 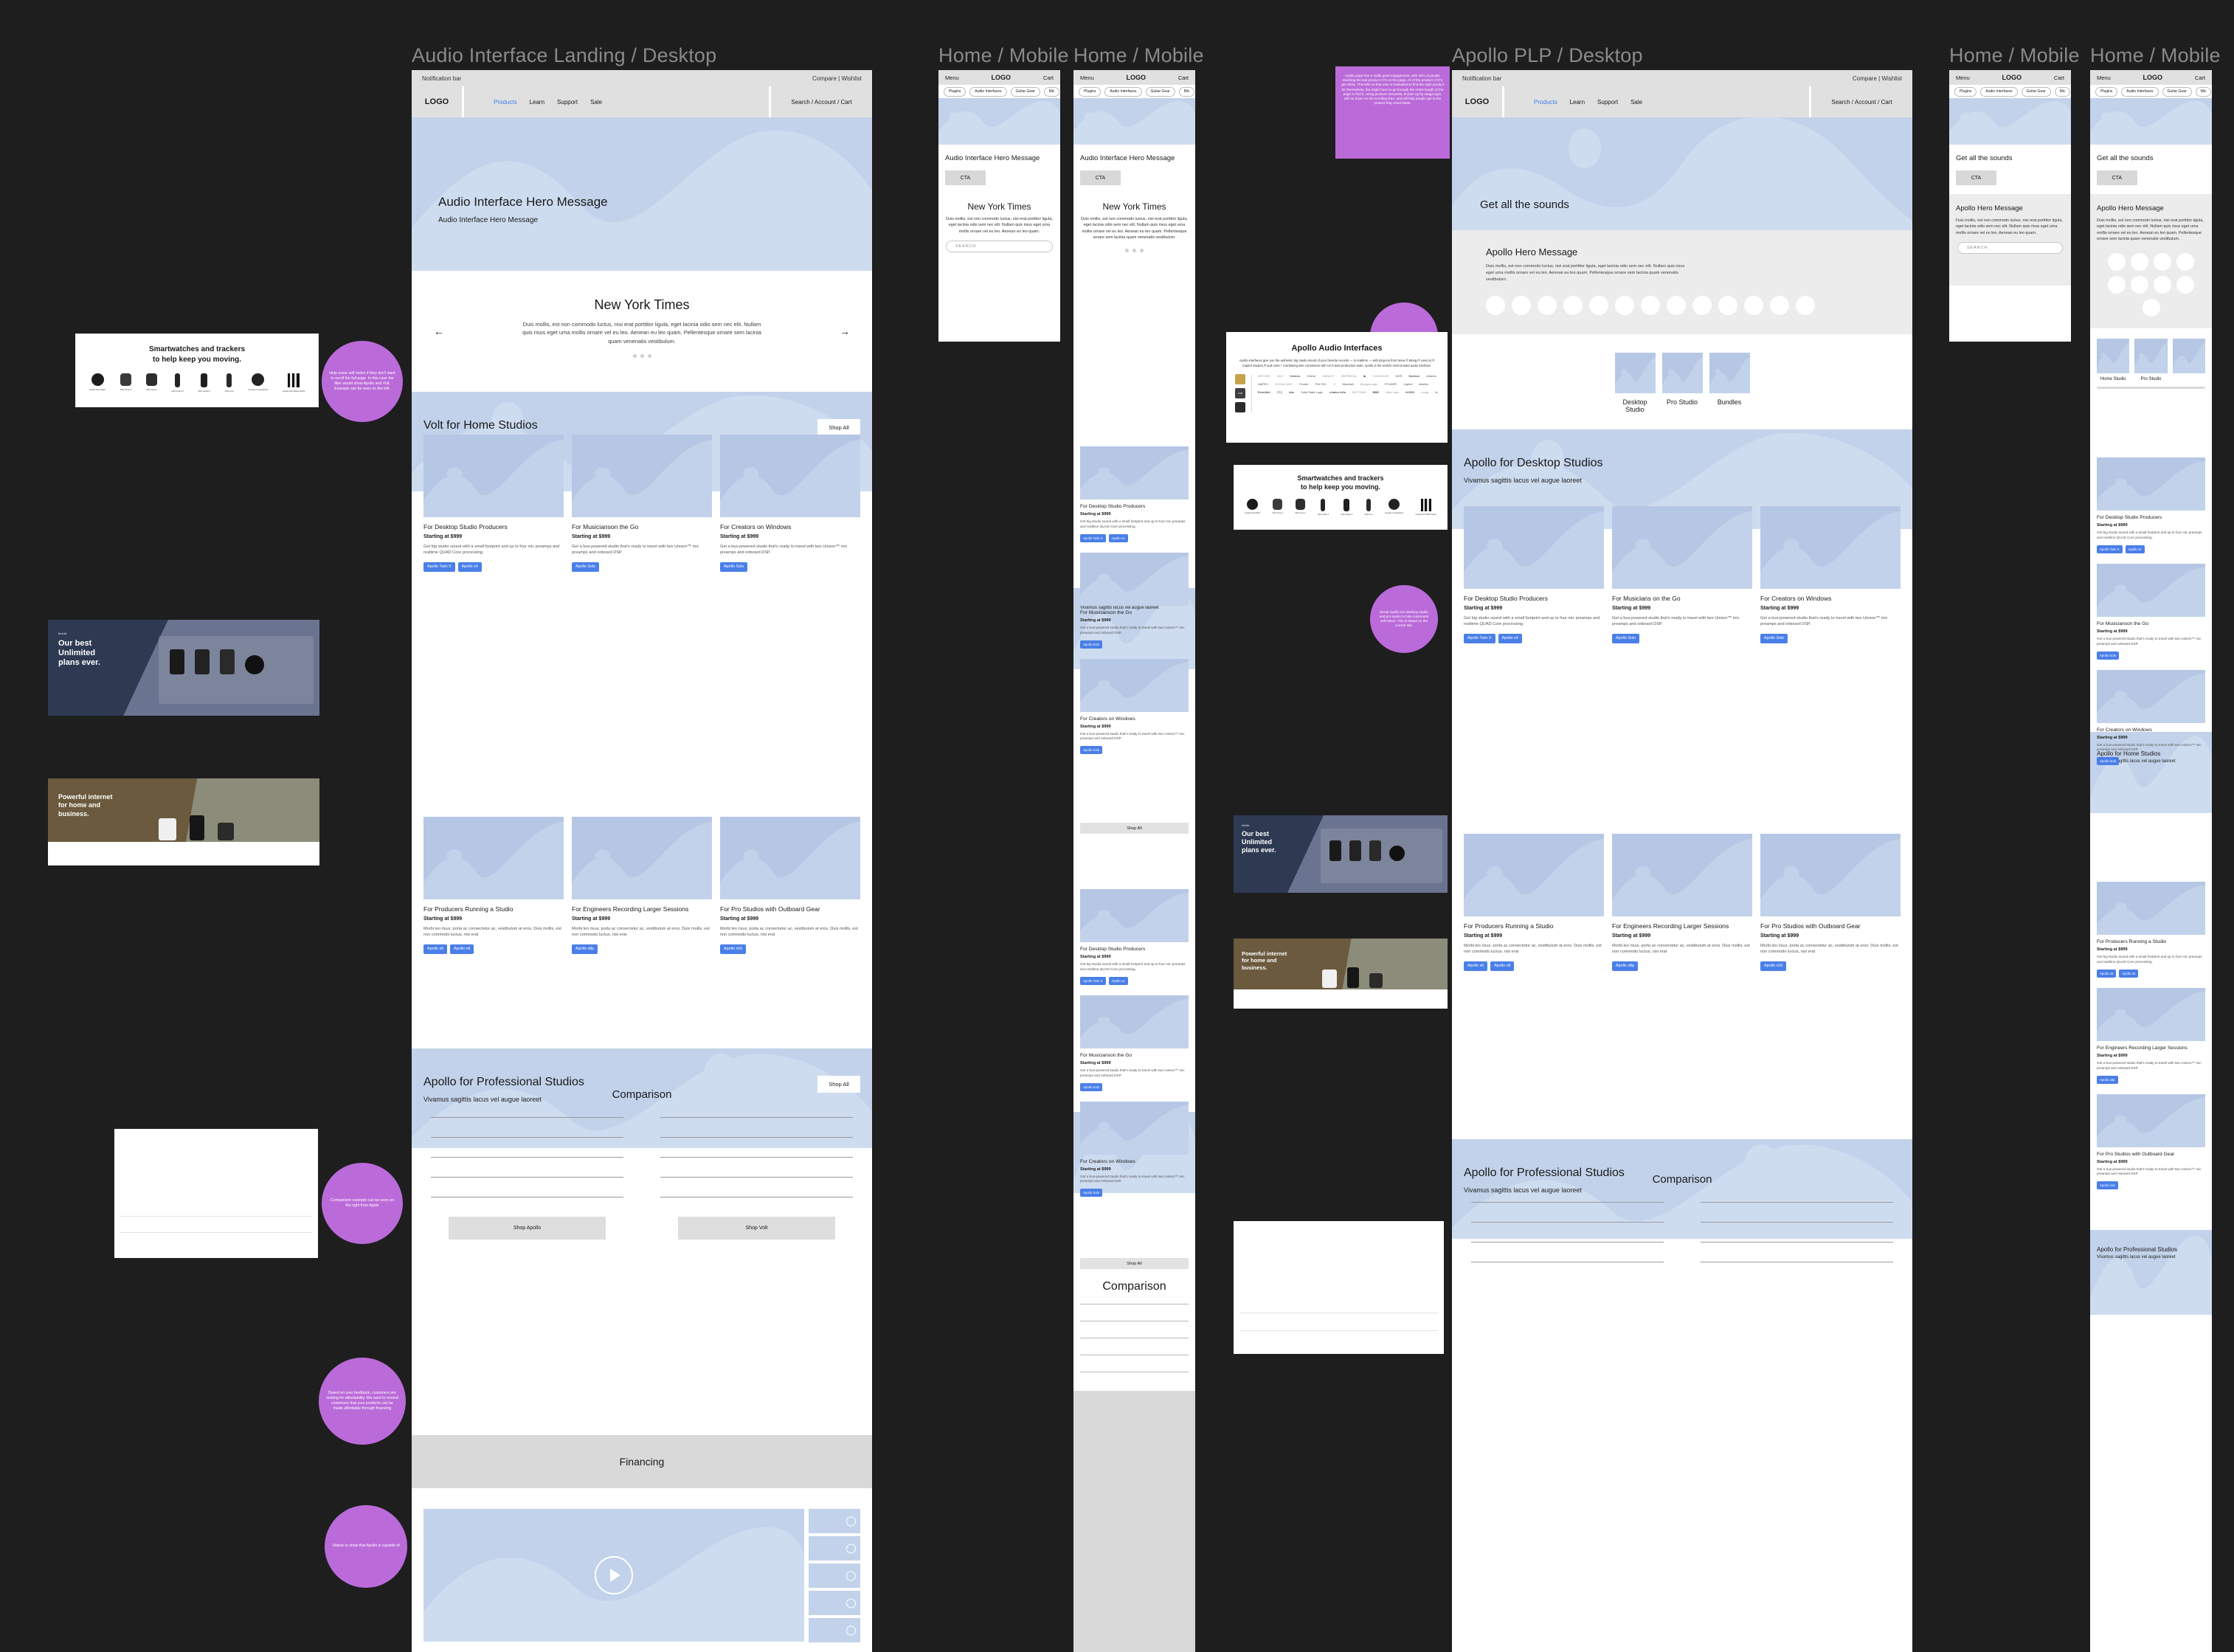 I want to click on carousel-next-arrow-icon: →, so click(x=845, y=331).